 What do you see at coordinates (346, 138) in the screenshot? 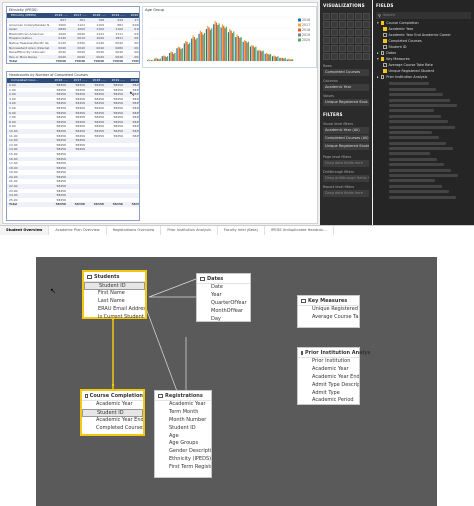
I see `filter-card: Completed Courses (All)` at bounding box center [346, 138].